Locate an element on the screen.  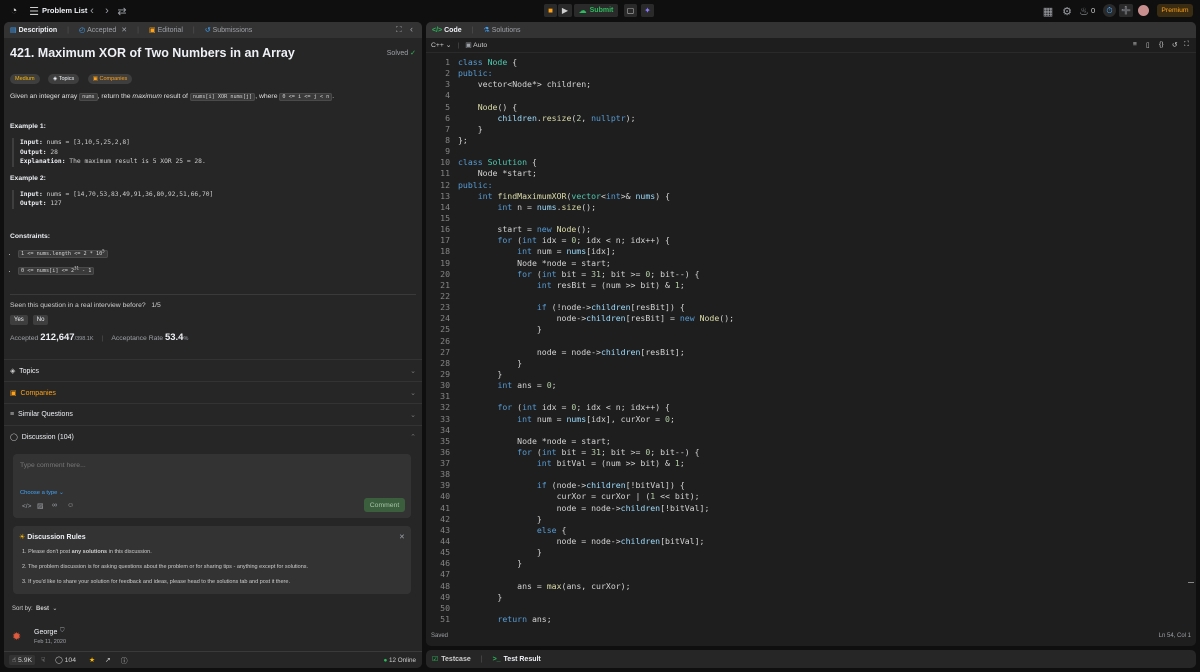
dislike-icon: ☟ is located at coordinates (43, 660).